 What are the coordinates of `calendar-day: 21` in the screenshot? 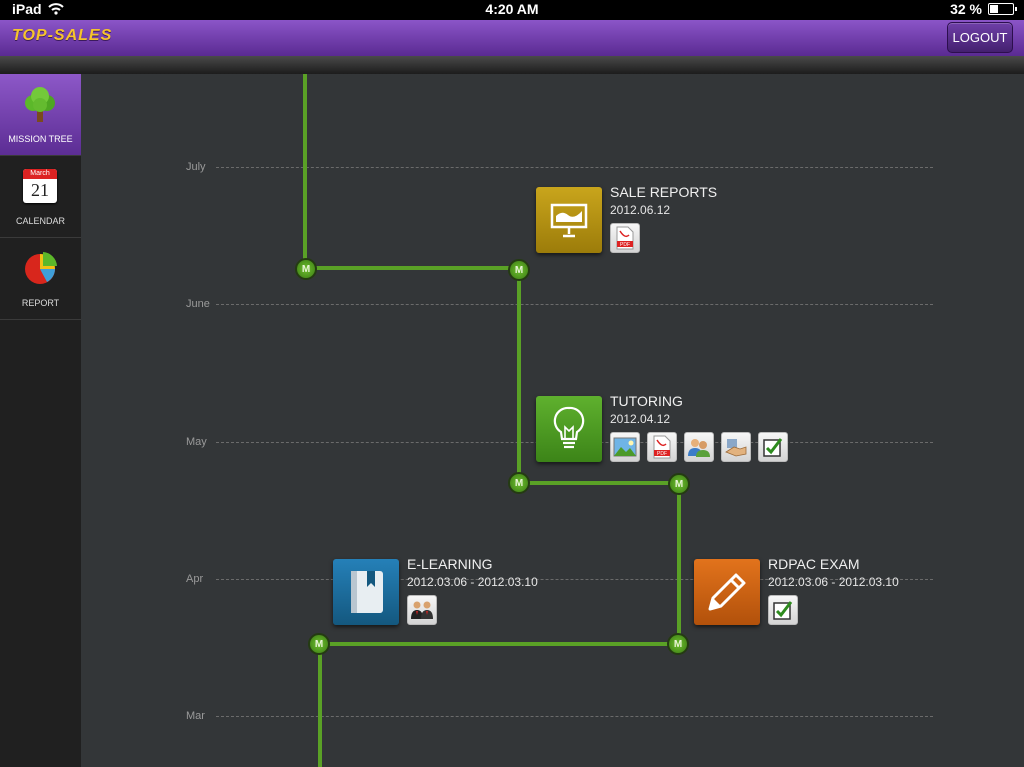 It's located at (40, 190).